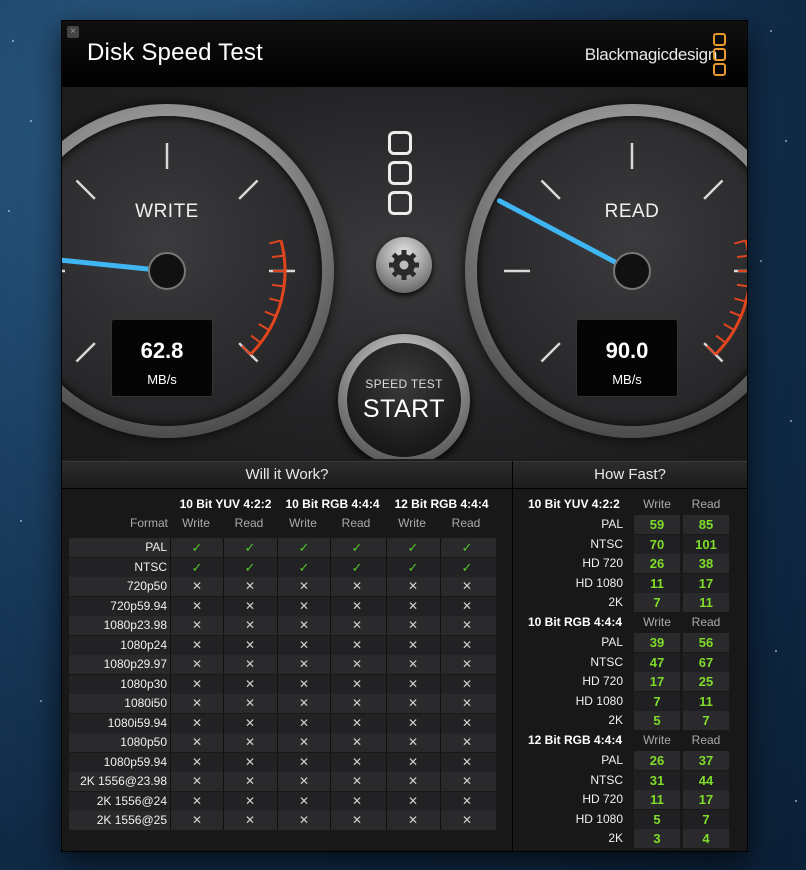 The height and width of the screenshot is (870, 806). What do you see at coordinates (706, 583) in the screenshot?
I see `read-speed-value: 17` at bounding box center [706, 583].